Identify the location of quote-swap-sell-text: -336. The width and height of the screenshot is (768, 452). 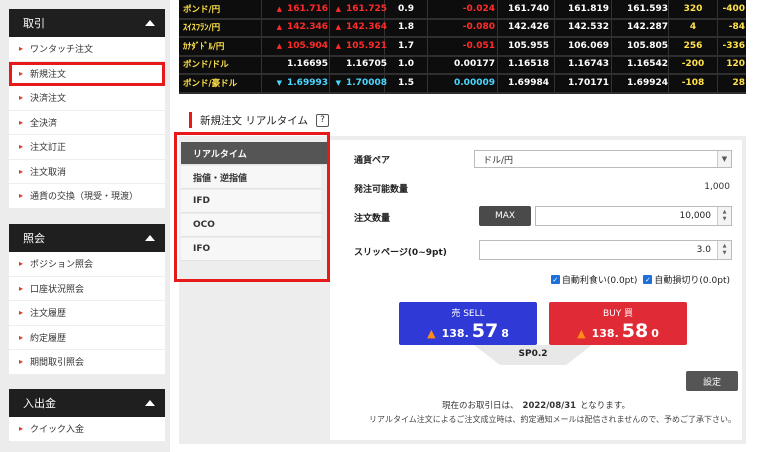
(733, 45).